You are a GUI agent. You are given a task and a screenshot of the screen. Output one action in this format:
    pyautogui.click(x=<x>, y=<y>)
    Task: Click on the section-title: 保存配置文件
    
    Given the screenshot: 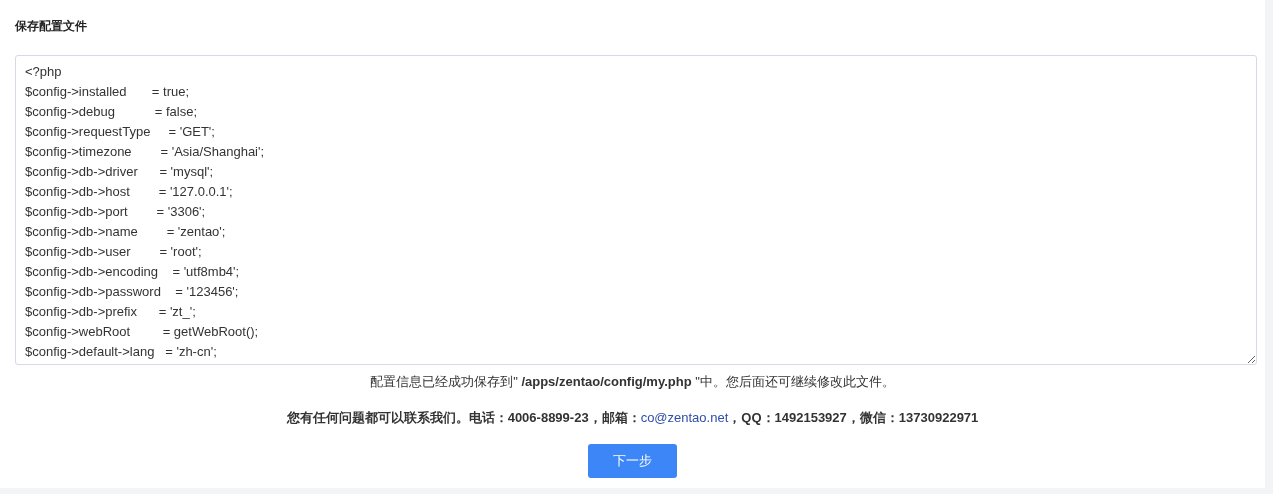 What is the action you would take?
    pyautogui.click(x=51, y=26)
    